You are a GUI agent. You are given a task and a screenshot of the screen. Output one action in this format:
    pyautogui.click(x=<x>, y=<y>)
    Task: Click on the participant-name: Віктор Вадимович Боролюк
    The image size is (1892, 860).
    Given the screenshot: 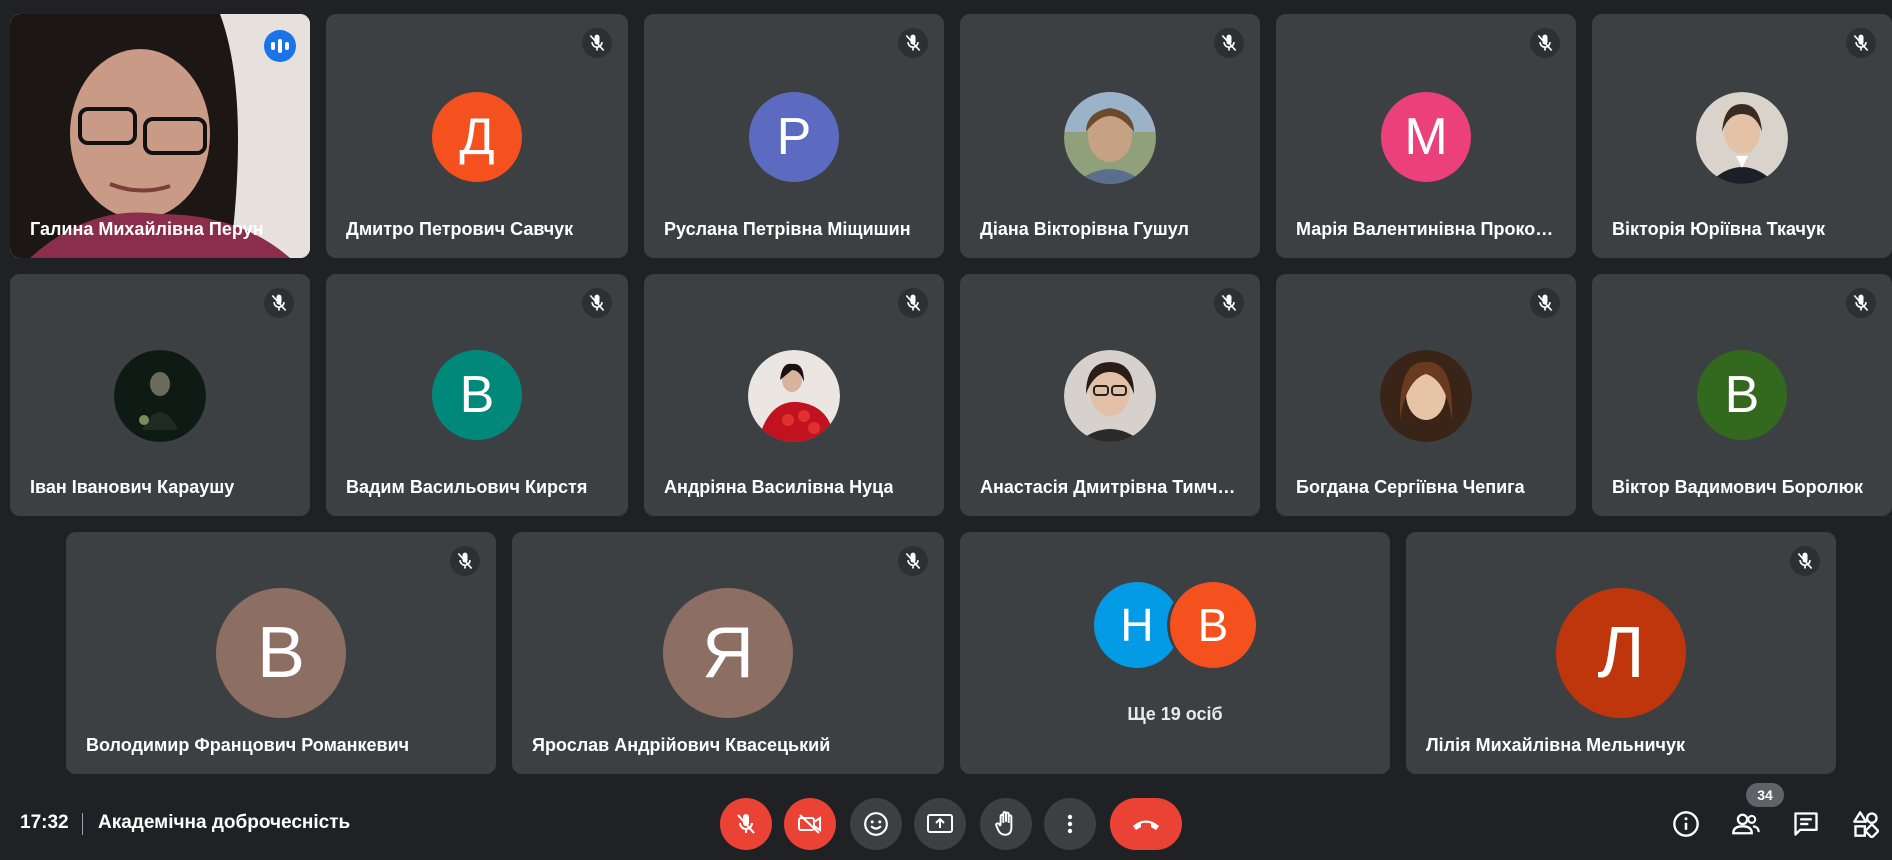 What is the action you would take?
    pyautogui.click(x=1738, y=487)
    